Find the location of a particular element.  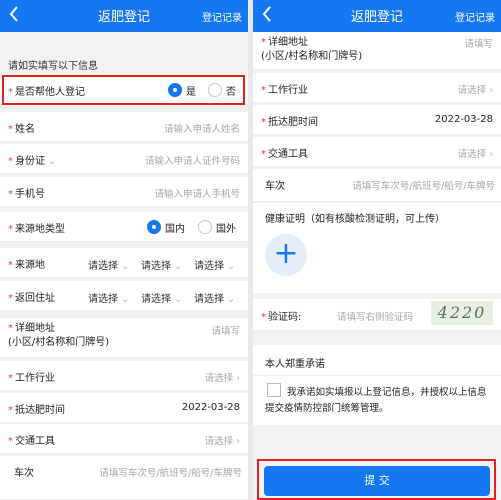

health-cert-label: 健康证明（如有核酸检测证明，可上传） is located at coordinates (355, 219).